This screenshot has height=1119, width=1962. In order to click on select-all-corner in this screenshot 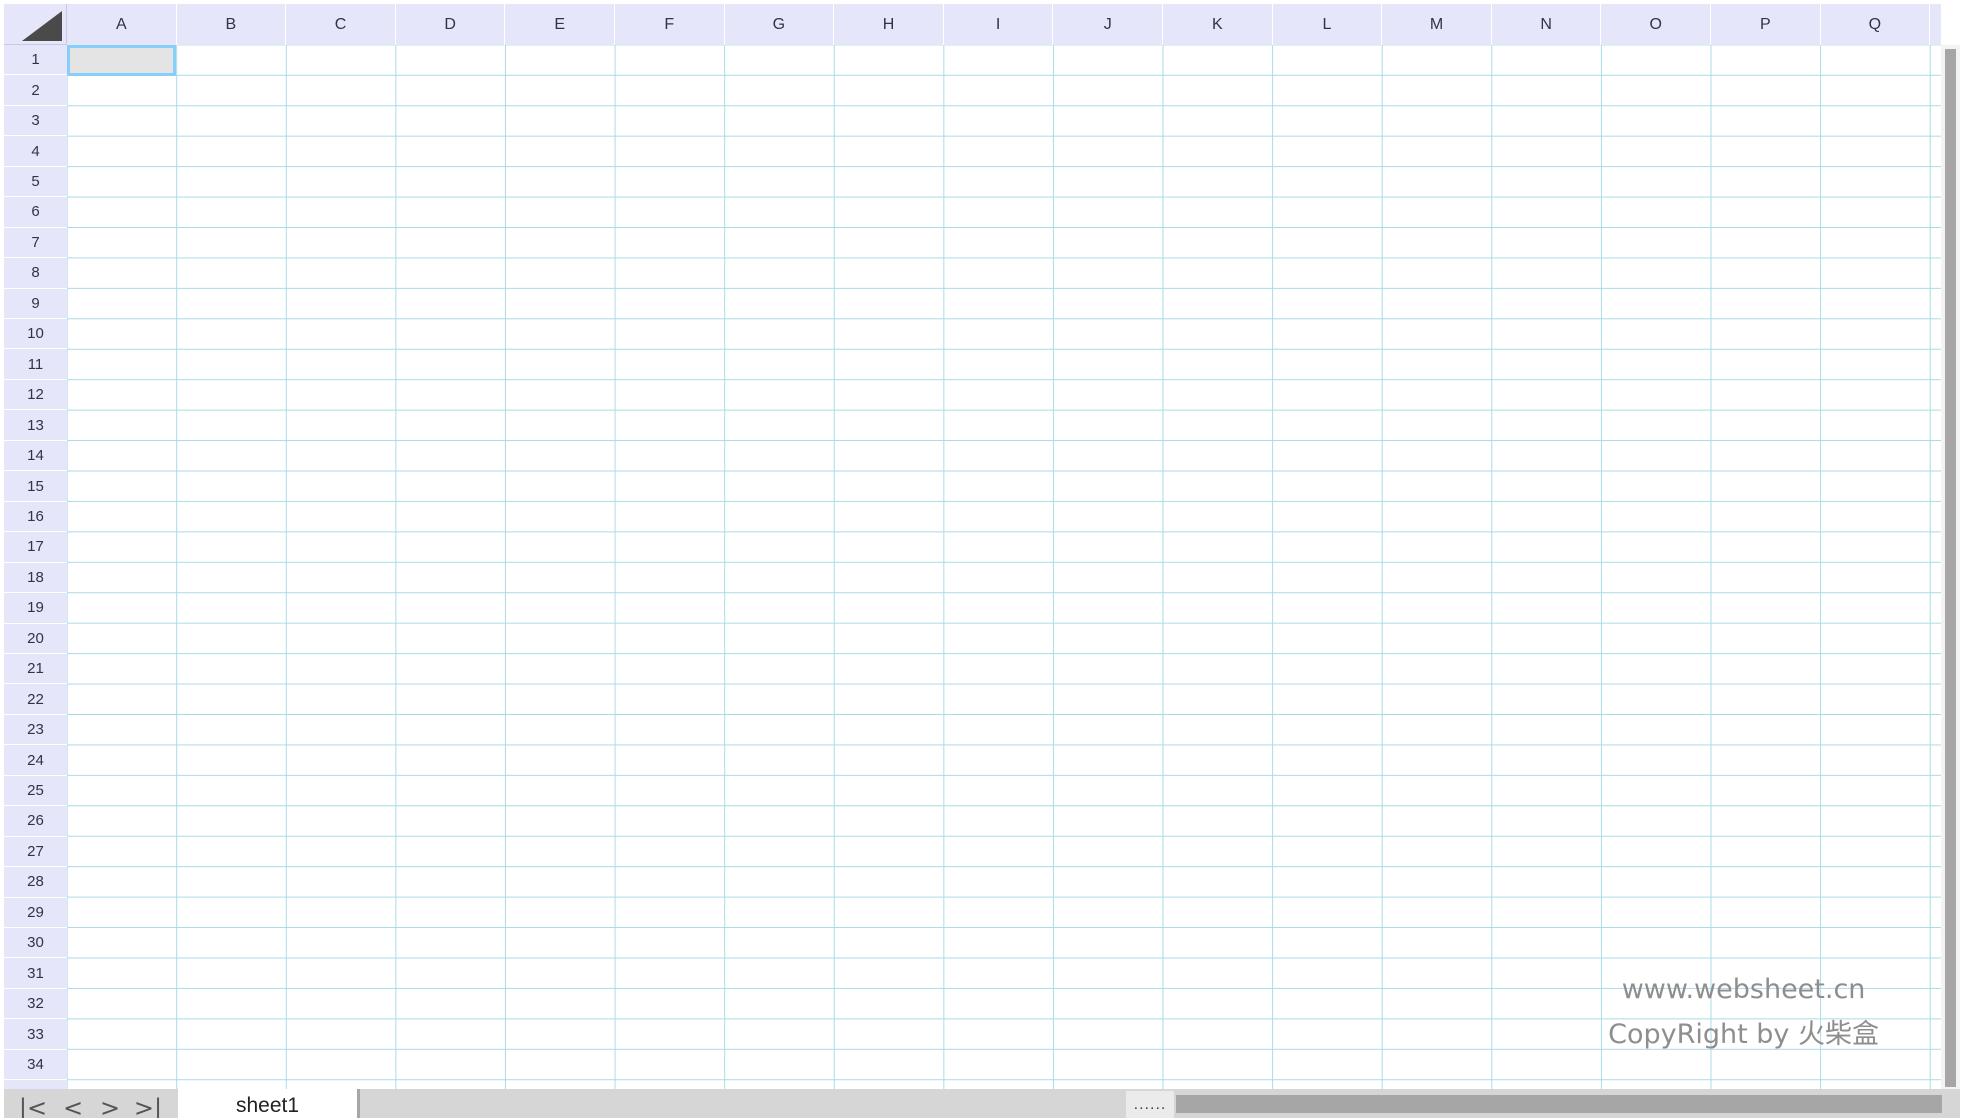, I will do `click(35, 24)`.